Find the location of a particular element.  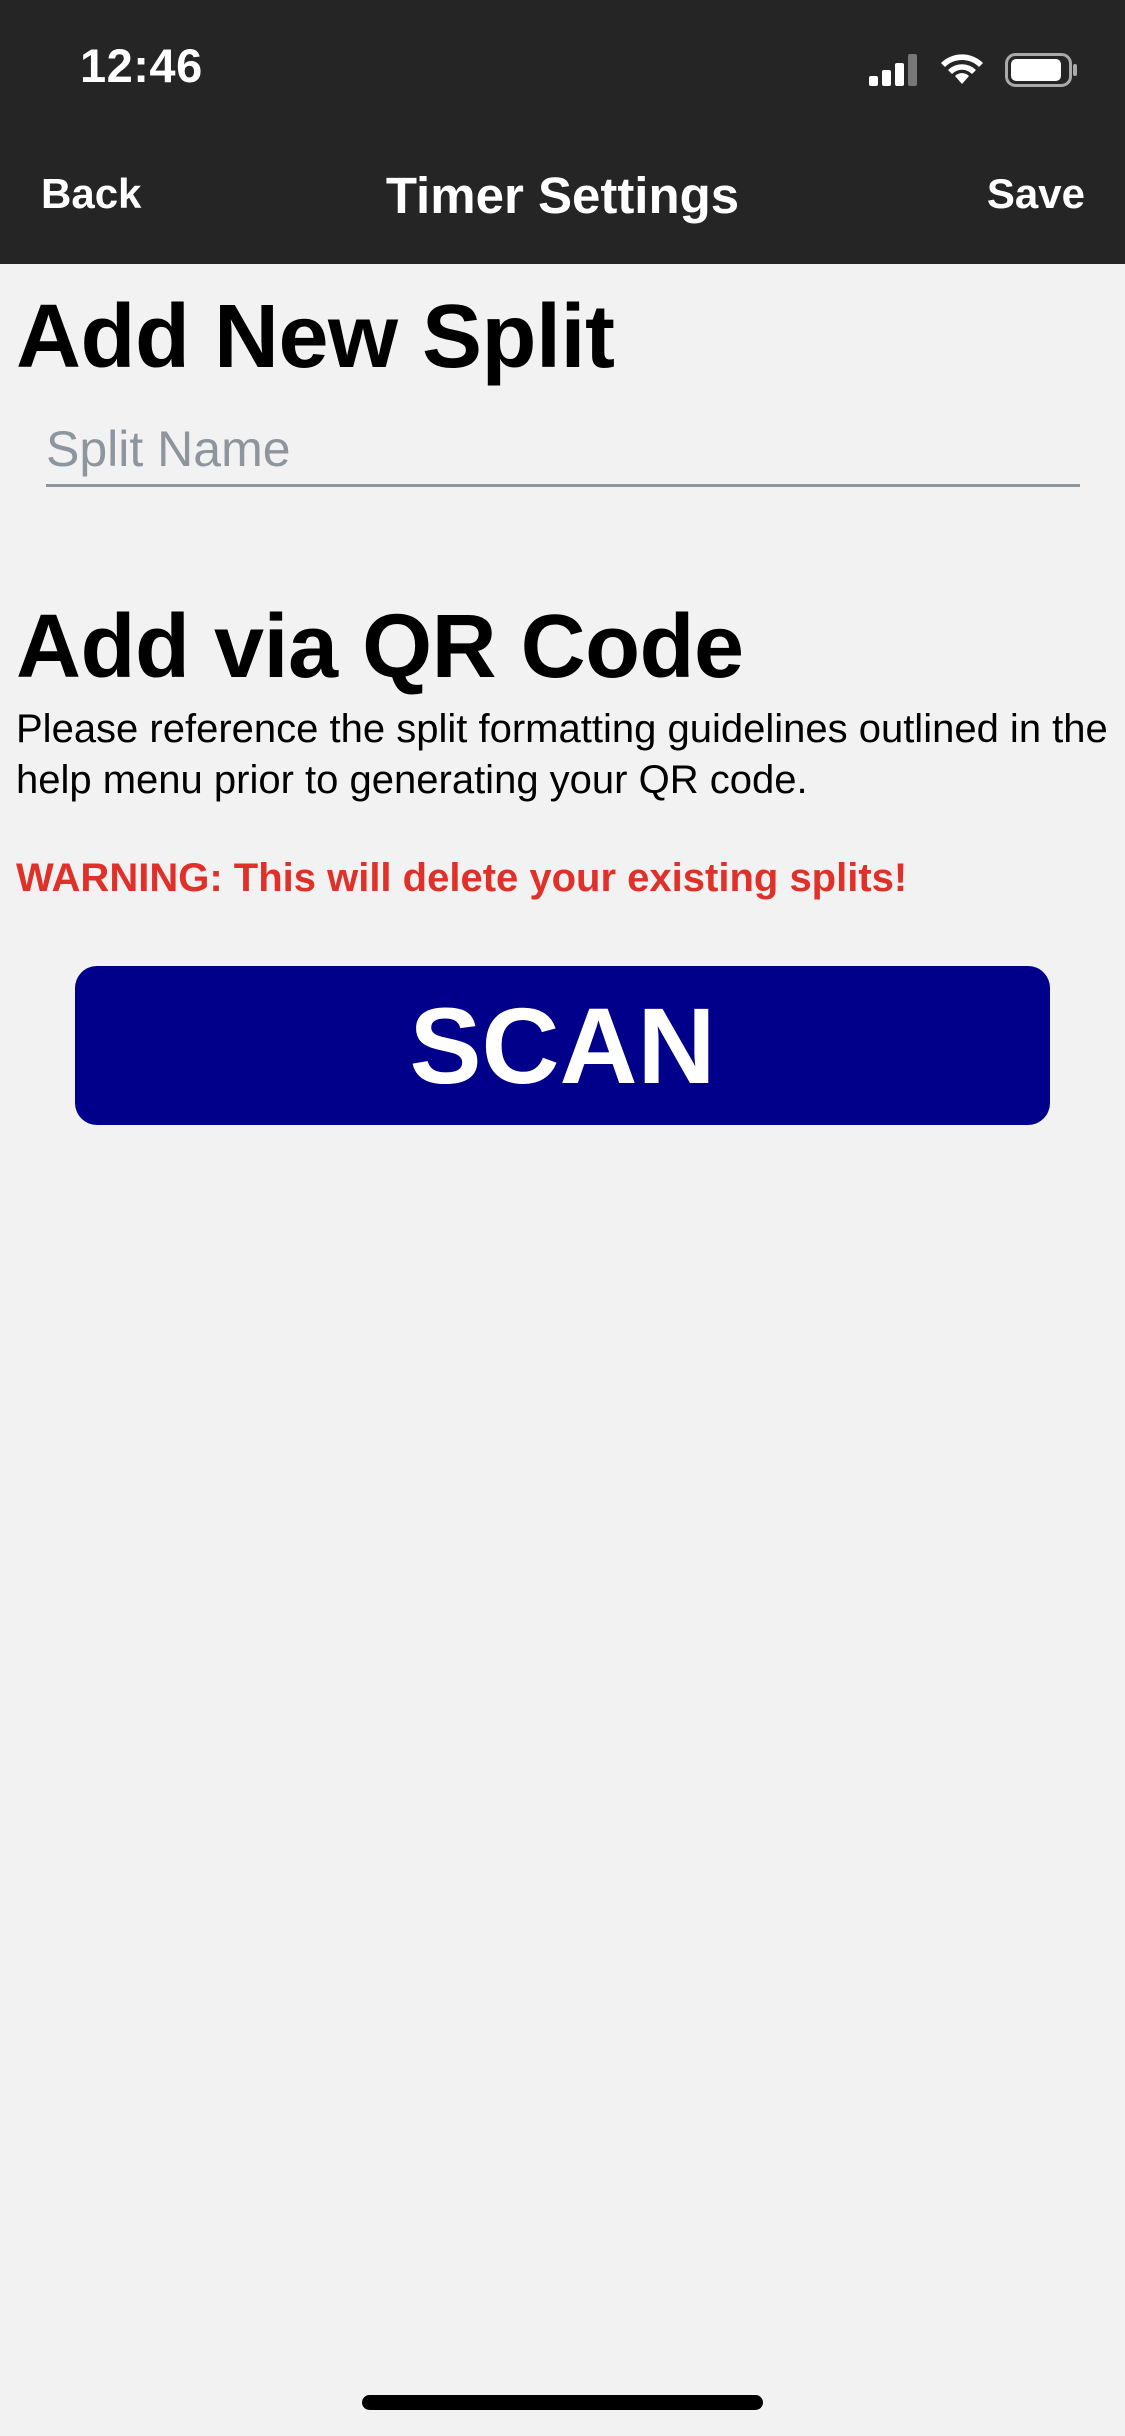

top-bar: 12:46 Back Timer Settings Save is located at coordinates (562, 132).